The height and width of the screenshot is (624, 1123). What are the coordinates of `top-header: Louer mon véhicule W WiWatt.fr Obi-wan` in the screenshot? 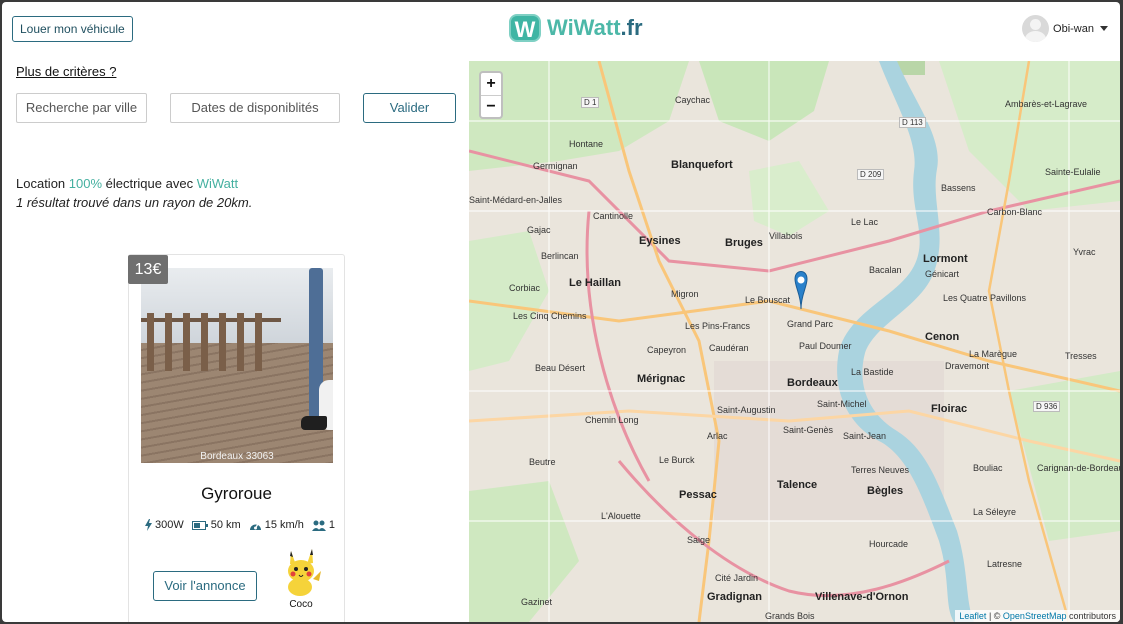 It's located at (561, 29).